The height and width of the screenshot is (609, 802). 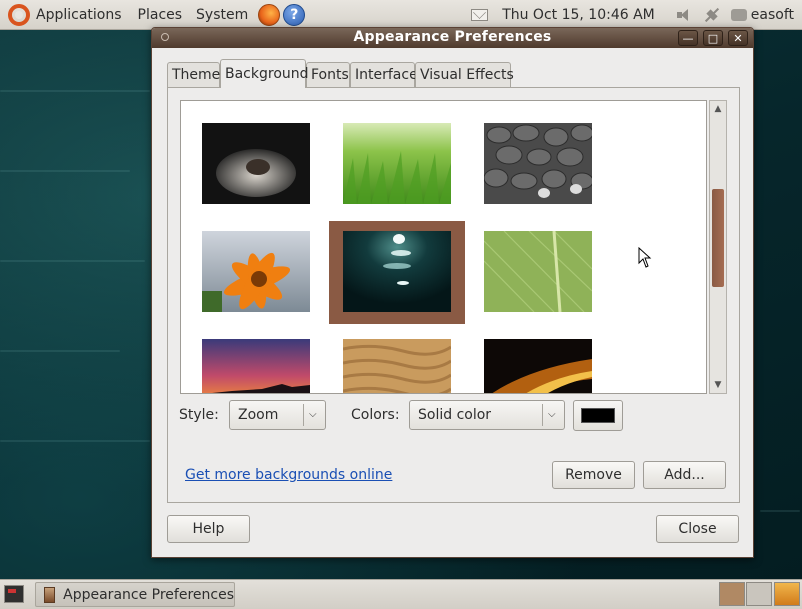 I want to click on color-swatch, so click(x=598, y=415).